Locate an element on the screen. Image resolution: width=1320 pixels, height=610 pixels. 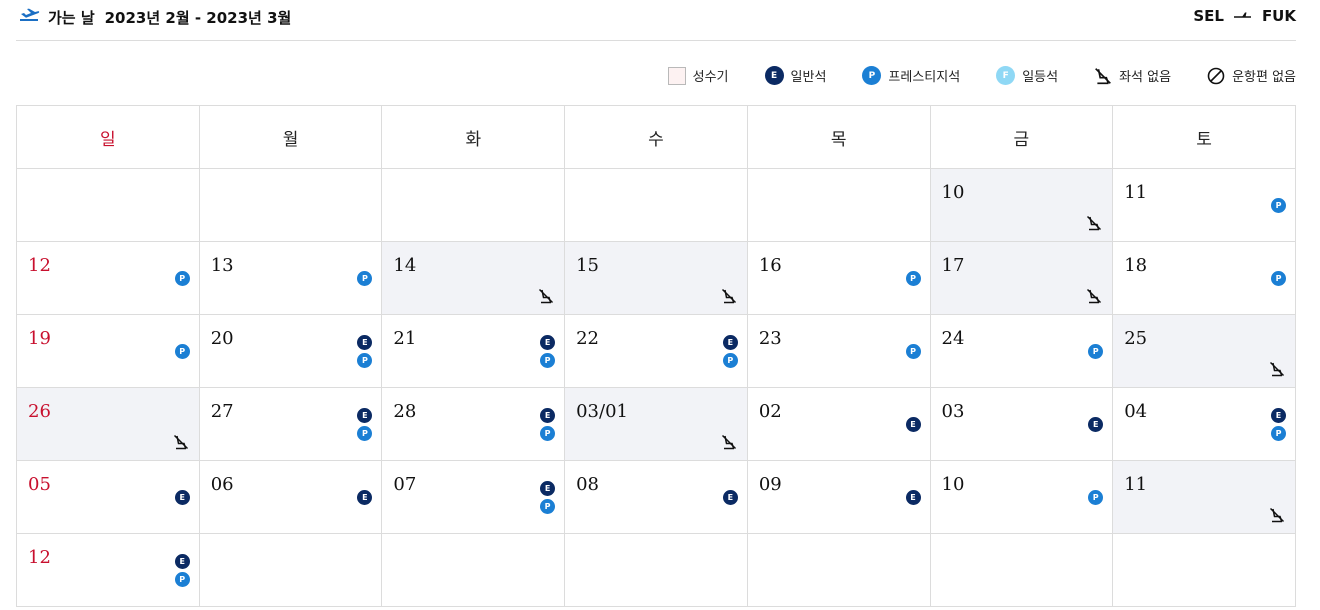
weekday-sat: 토 is located at coordinates (1204, 137).